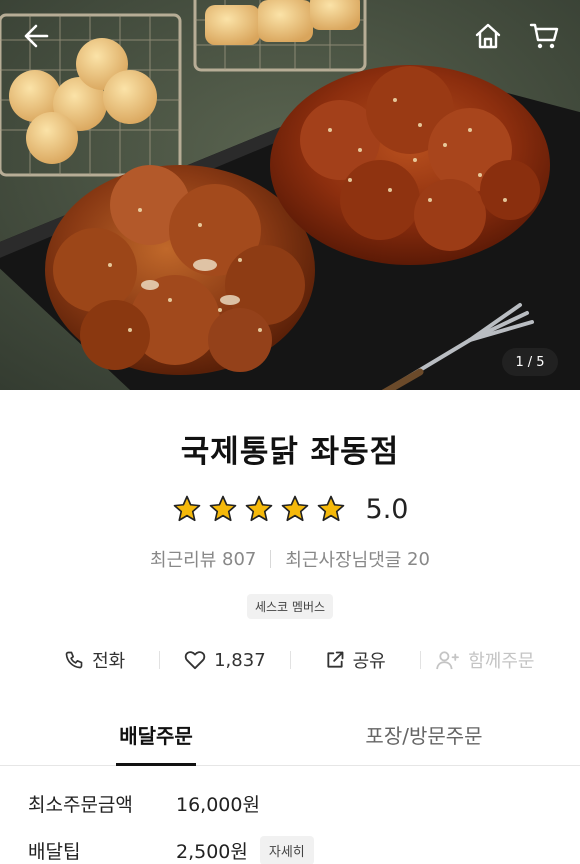 The height and width of the screenshot is (864, 580). I want to click on cart-icon, so click(544, 36).